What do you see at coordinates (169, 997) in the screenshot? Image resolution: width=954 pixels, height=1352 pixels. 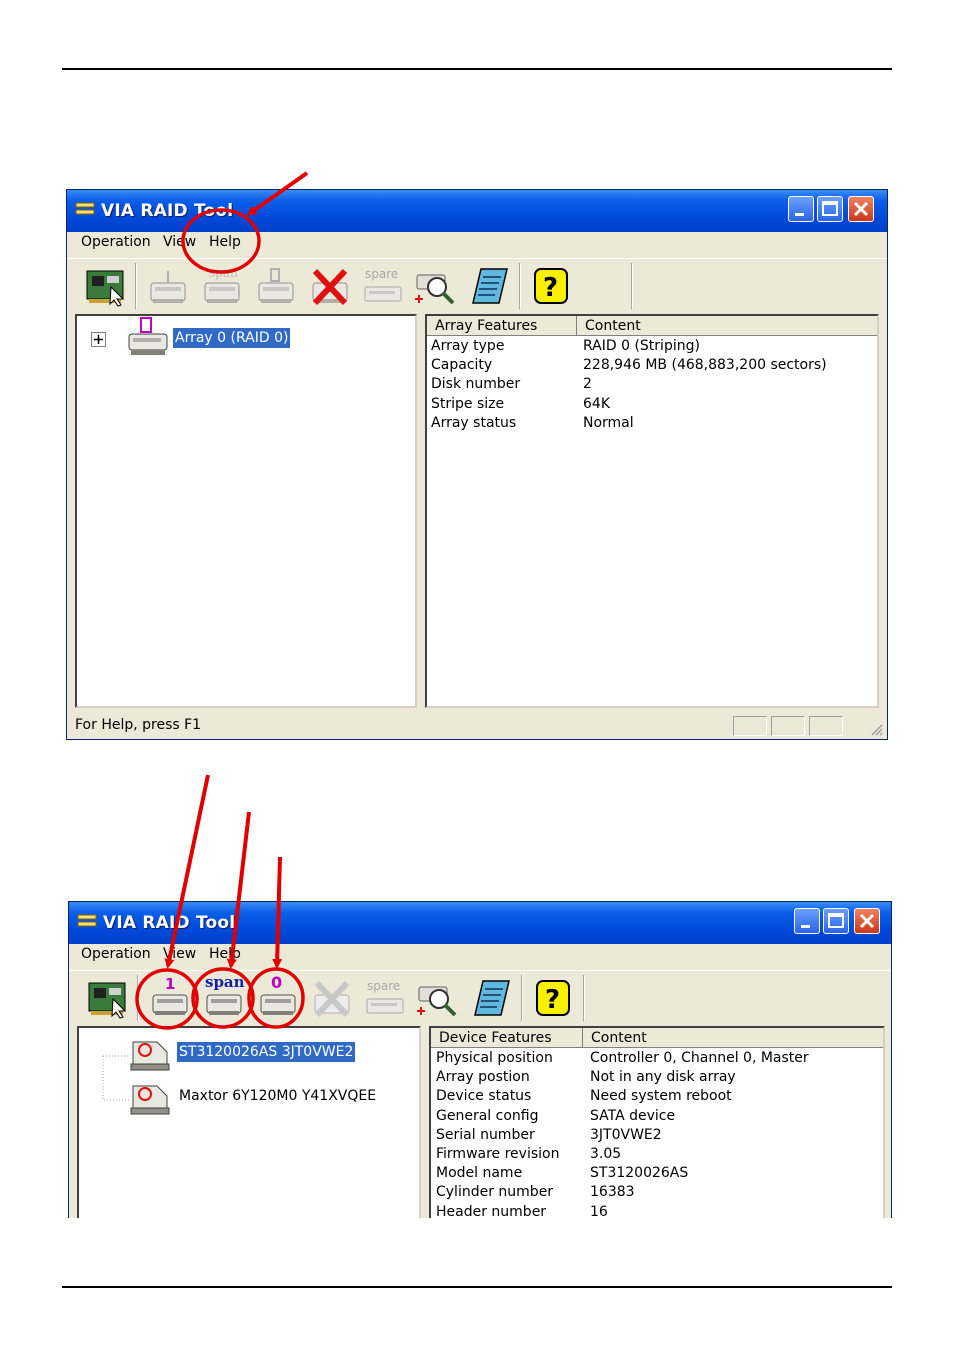 I see `create-raid1-button: 1` at bounding box center [169, 997].